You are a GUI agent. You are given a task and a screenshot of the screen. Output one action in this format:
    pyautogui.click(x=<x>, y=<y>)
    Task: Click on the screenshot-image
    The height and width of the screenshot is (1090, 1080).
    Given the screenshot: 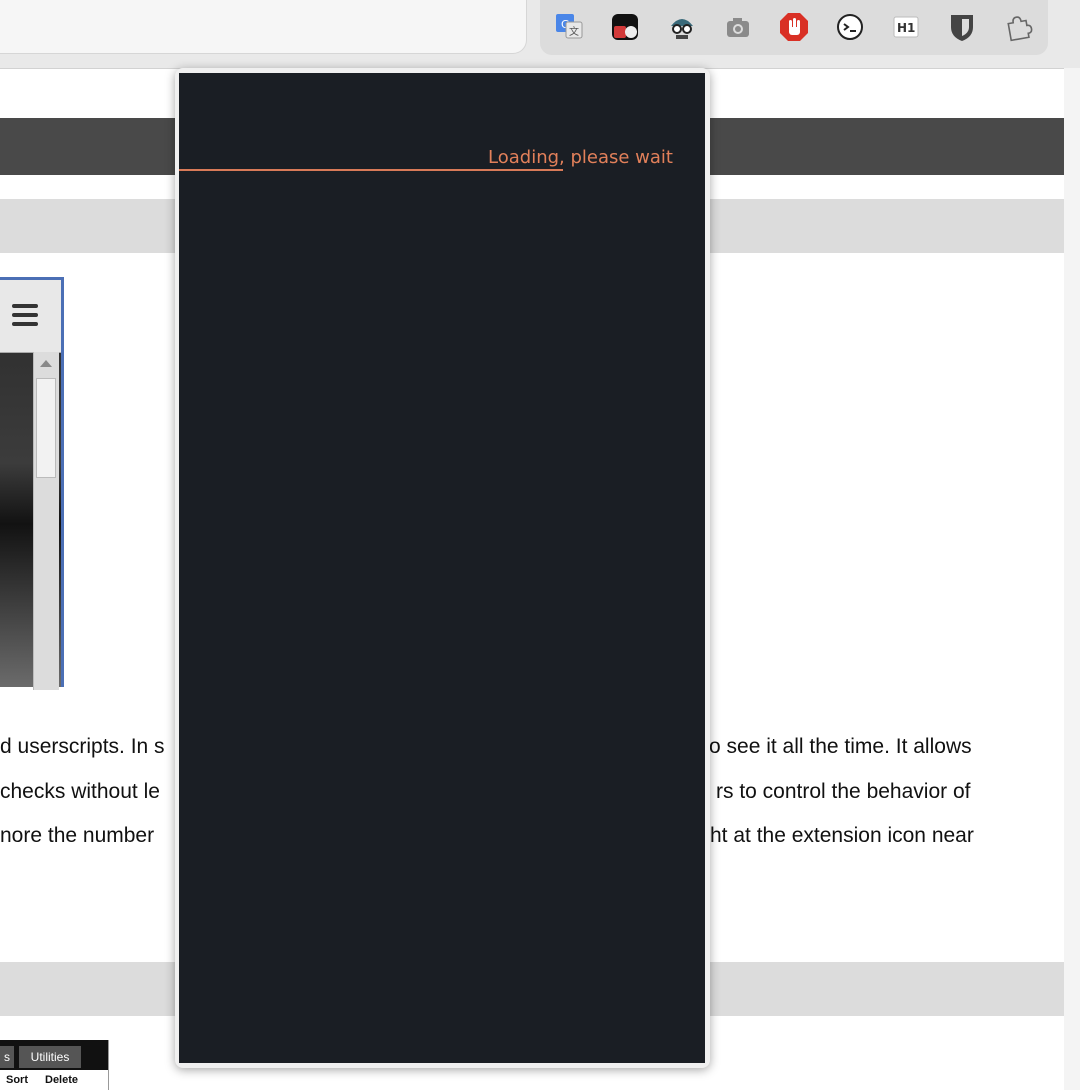 What is the action you would take?
    pyautogui.click(x=32, y=483)
    